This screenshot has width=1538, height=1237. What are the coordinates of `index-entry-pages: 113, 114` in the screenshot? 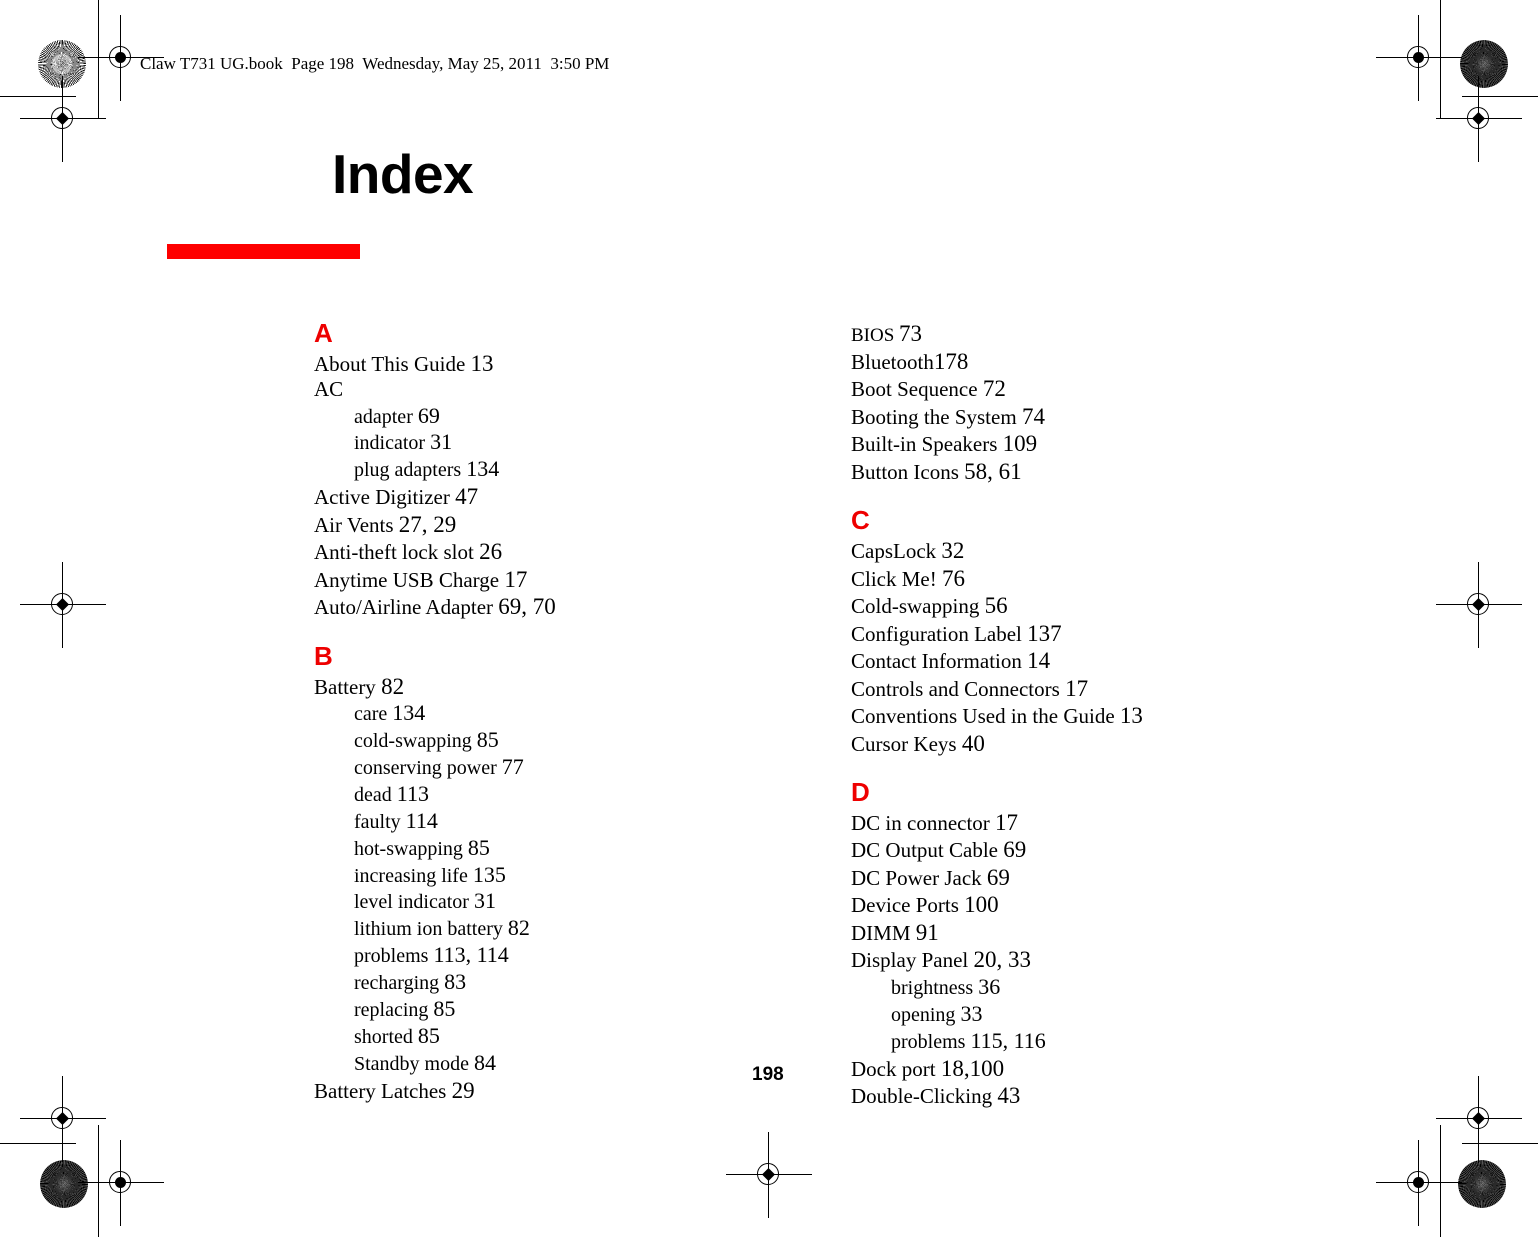 It's located at (470, 954).